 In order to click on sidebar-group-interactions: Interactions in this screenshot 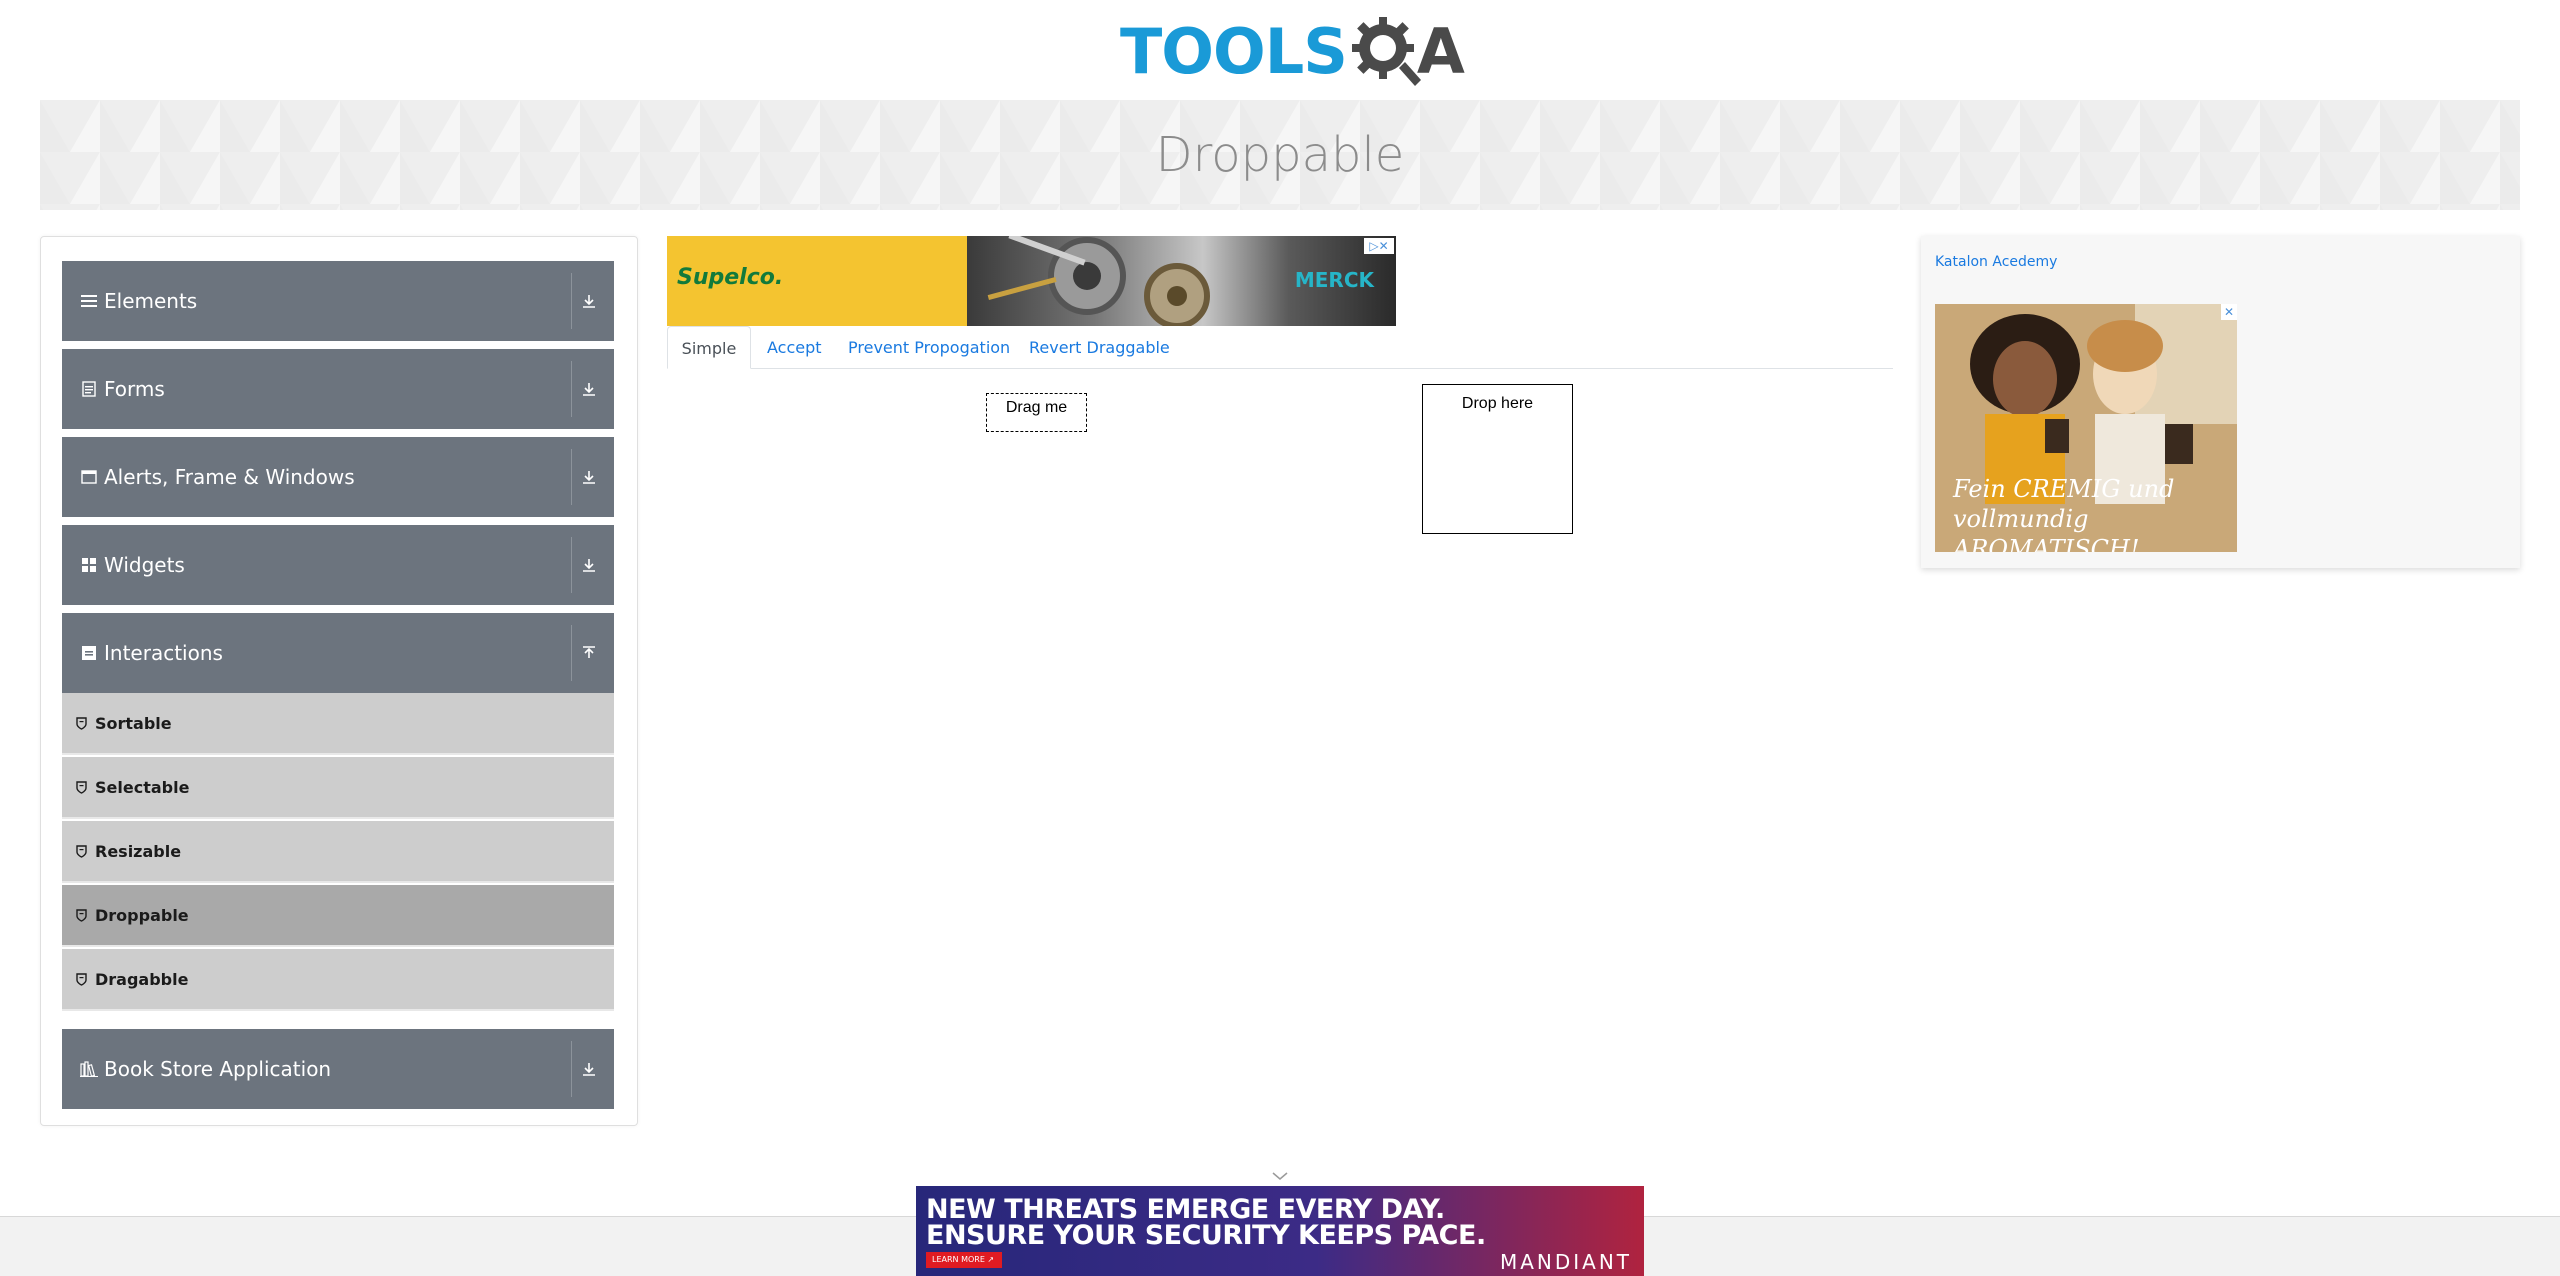, I will do `click(338, 653)`.